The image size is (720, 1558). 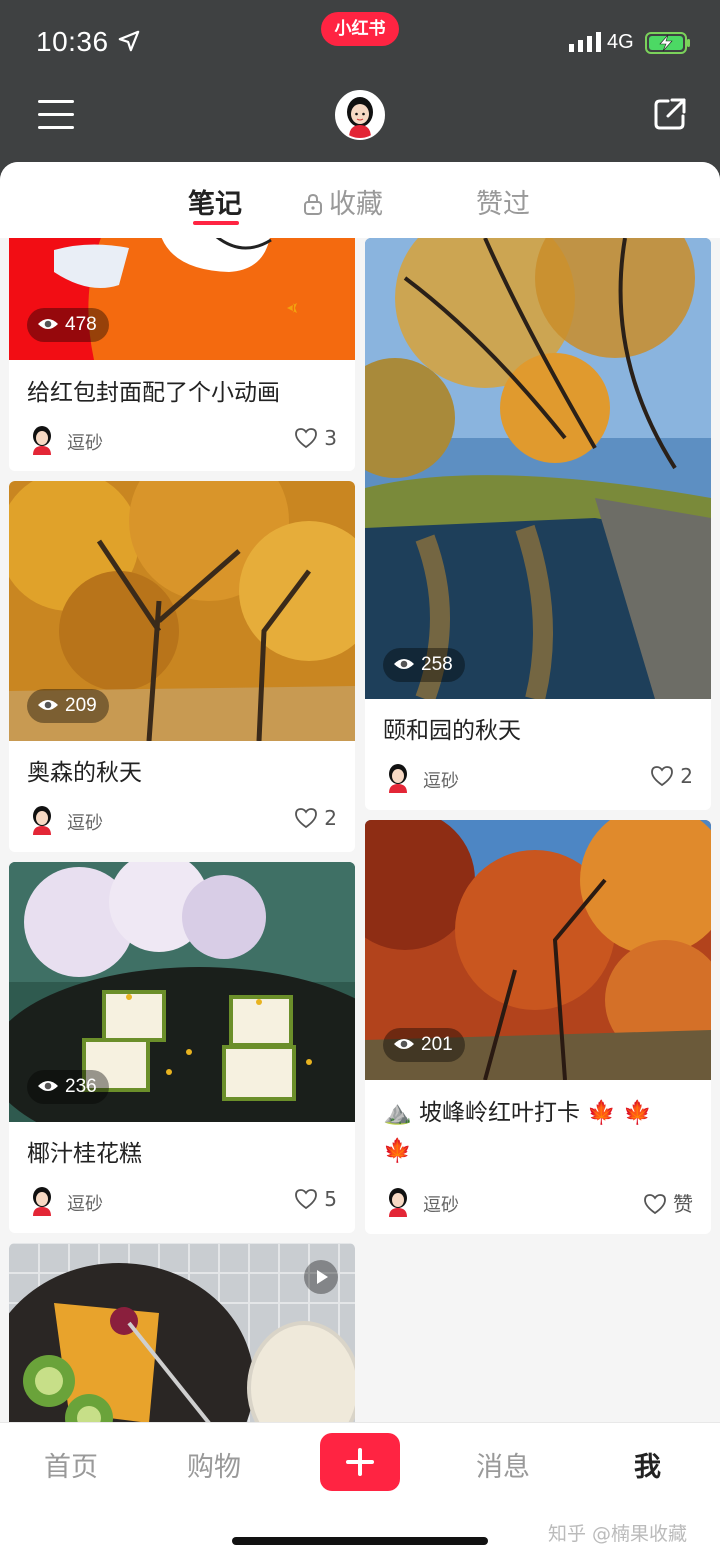 I want to click on view-count: 258, so click(x=437, y=664).